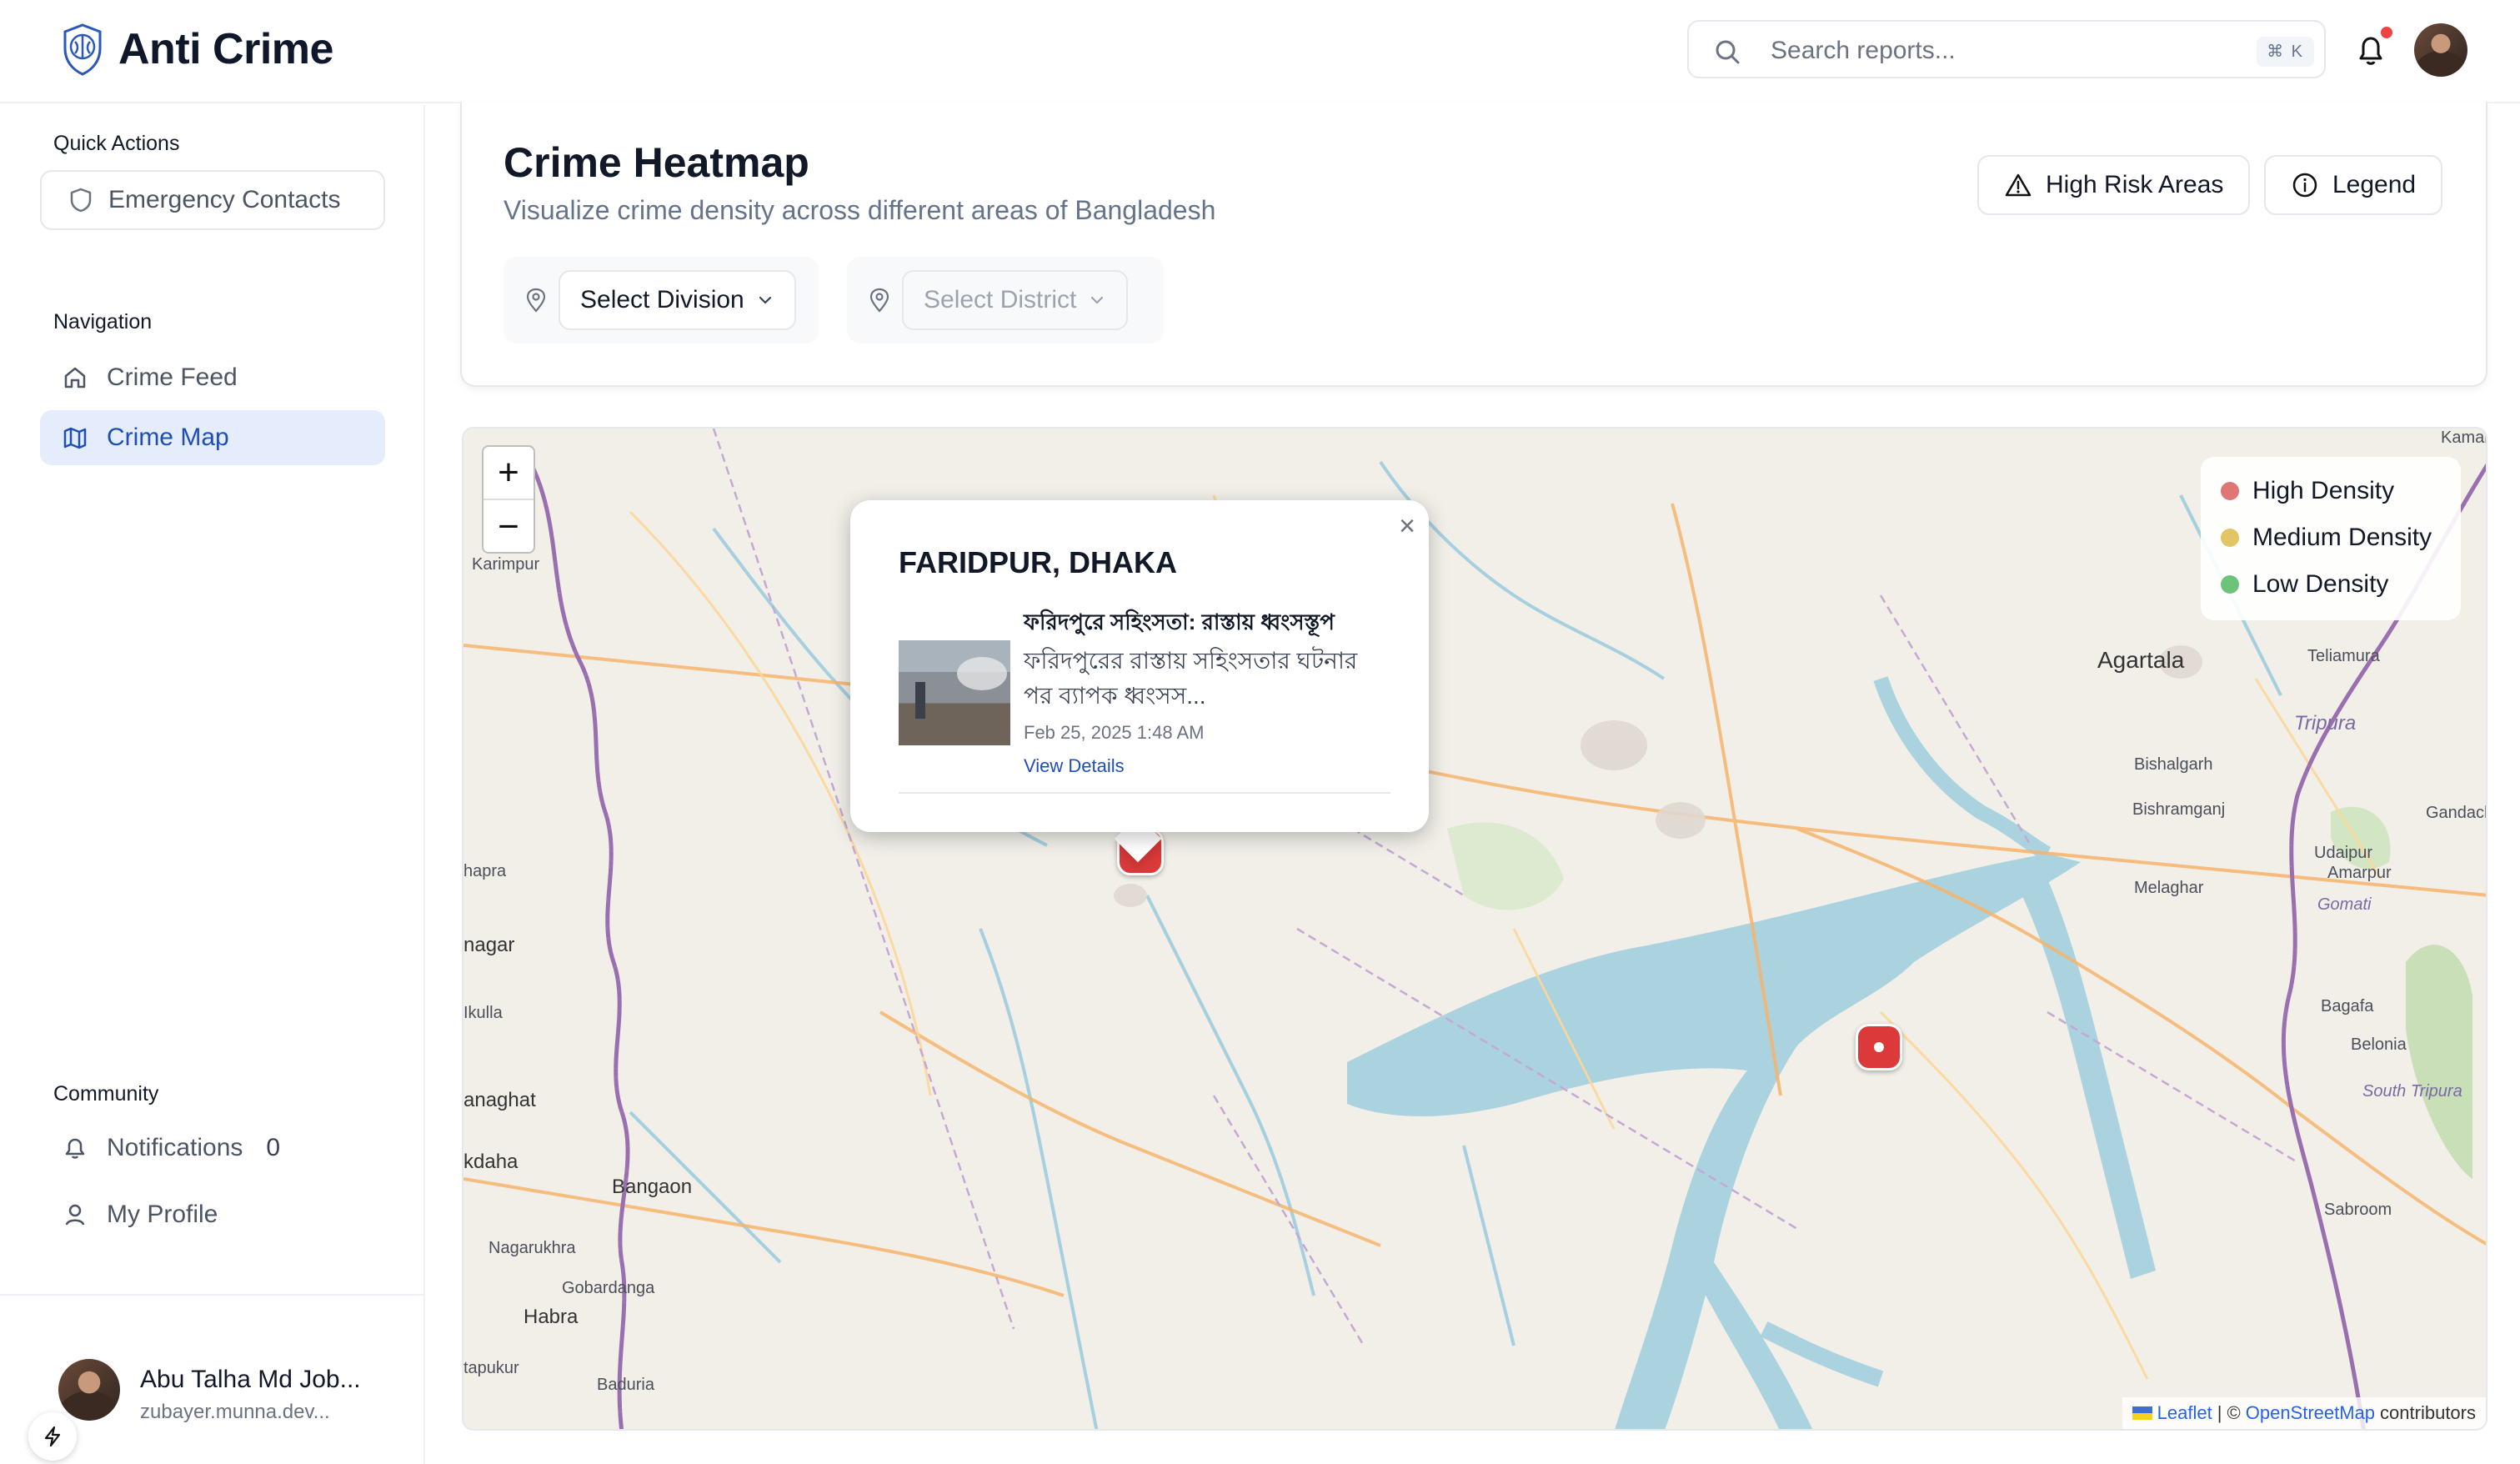 This screenshot has height=1464, width=2520. Describe the element at coordinates (1407, 527) in the screenshot. I see `popup-close-button: ×` at that location.